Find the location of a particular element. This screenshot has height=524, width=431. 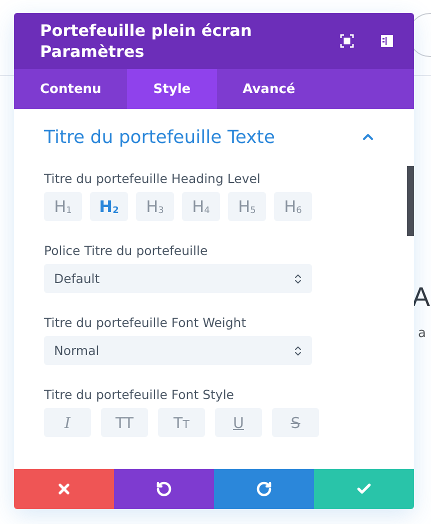

heading-level-option: H$_{1}$ is located at coordinates (63, 206).